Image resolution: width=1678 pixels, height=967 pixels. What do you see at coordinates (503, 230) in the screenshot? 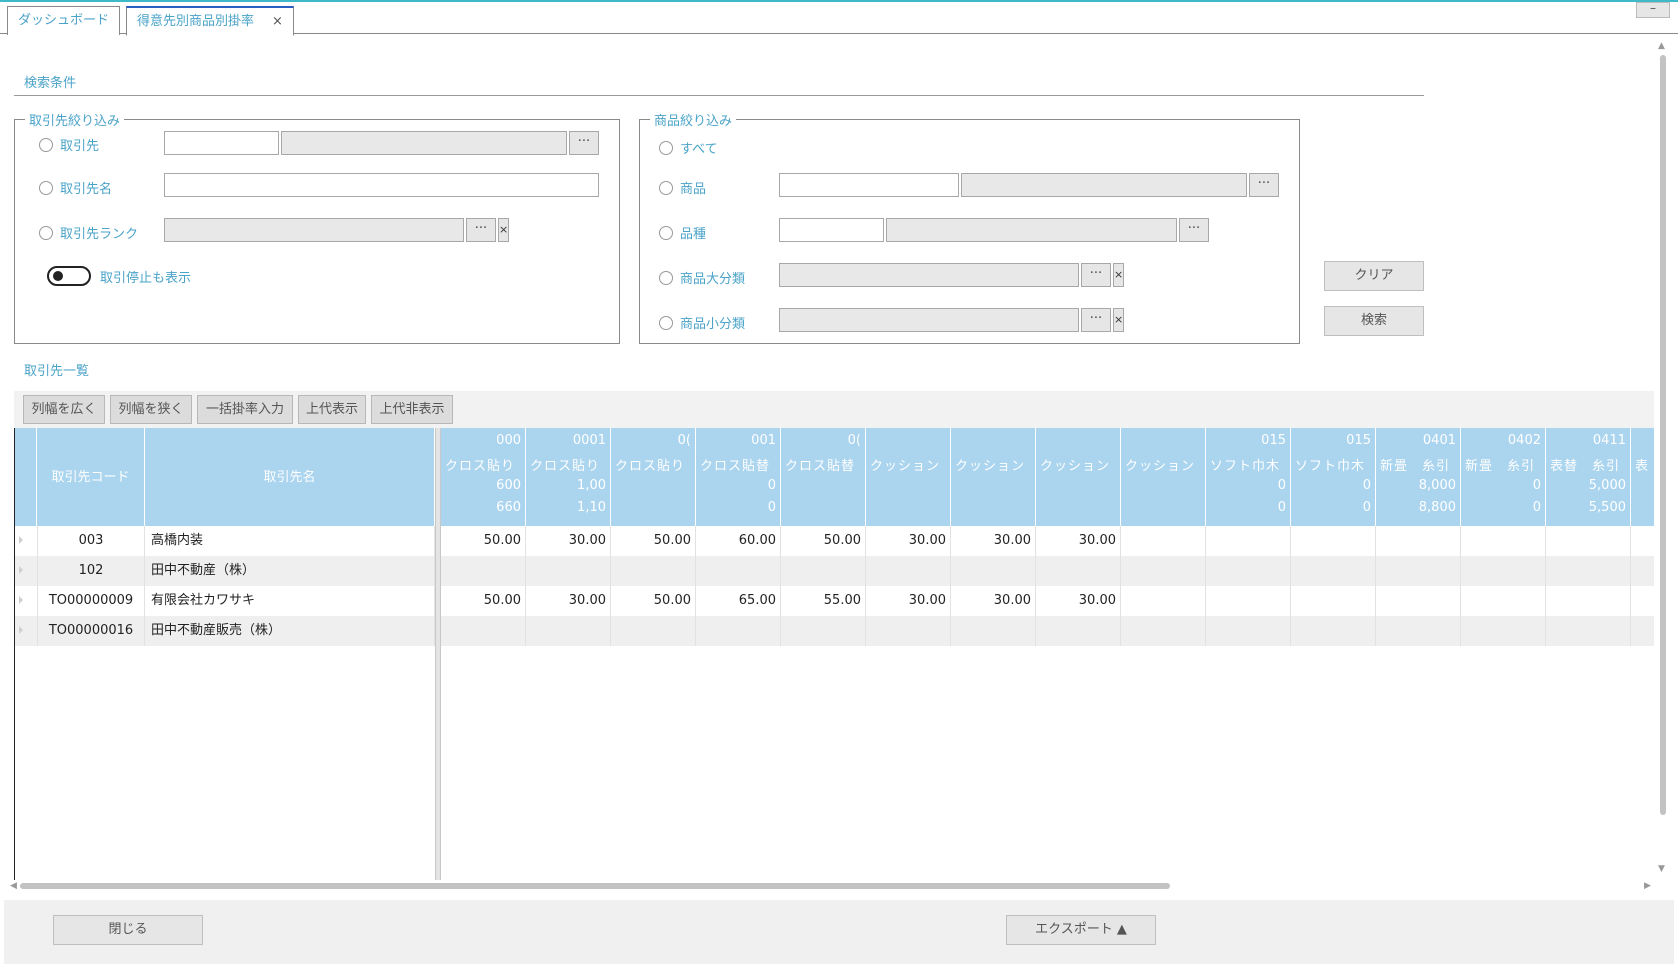
I see `customer-rank-clear-button: ×` at bounding box center [503, 230].